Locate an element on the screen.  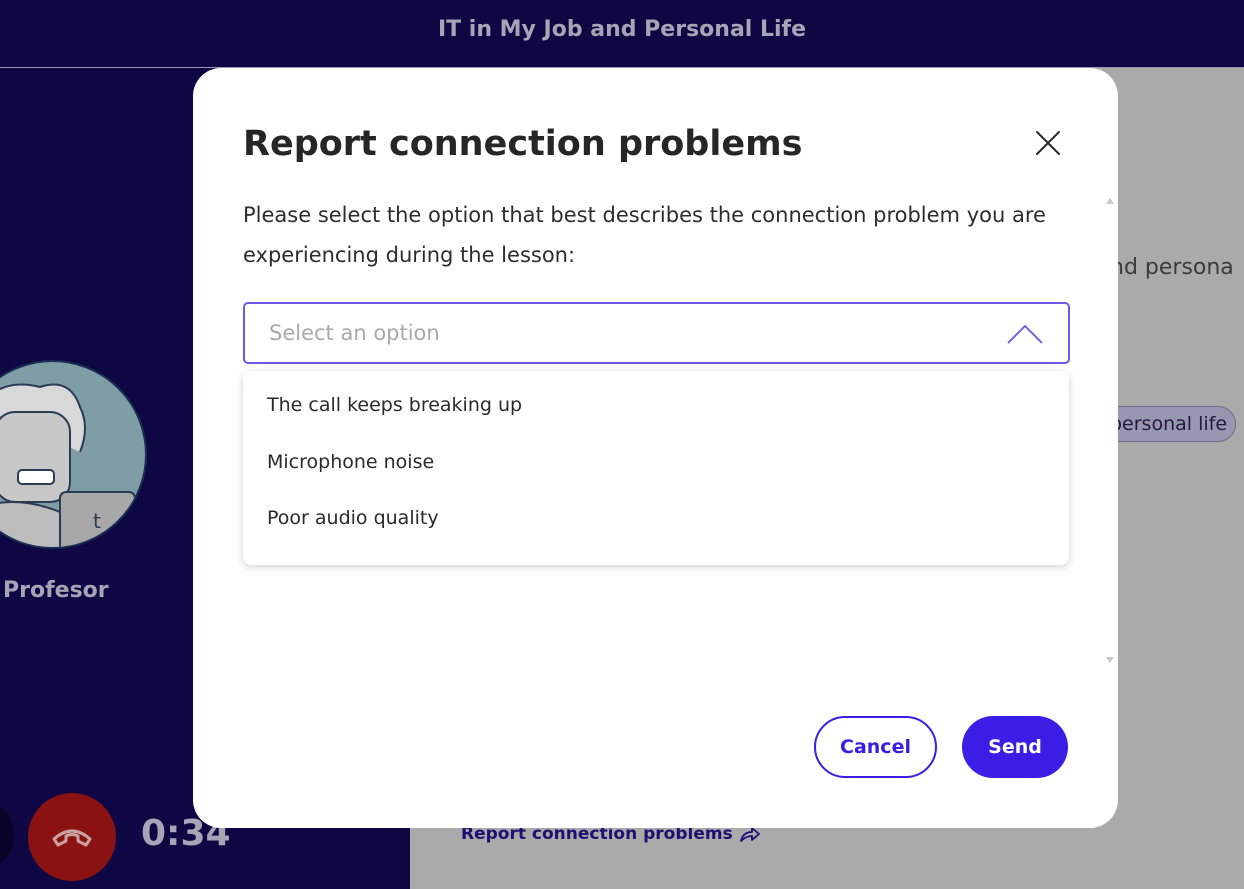
send-button: Send is located at coordinates (1015, 747).